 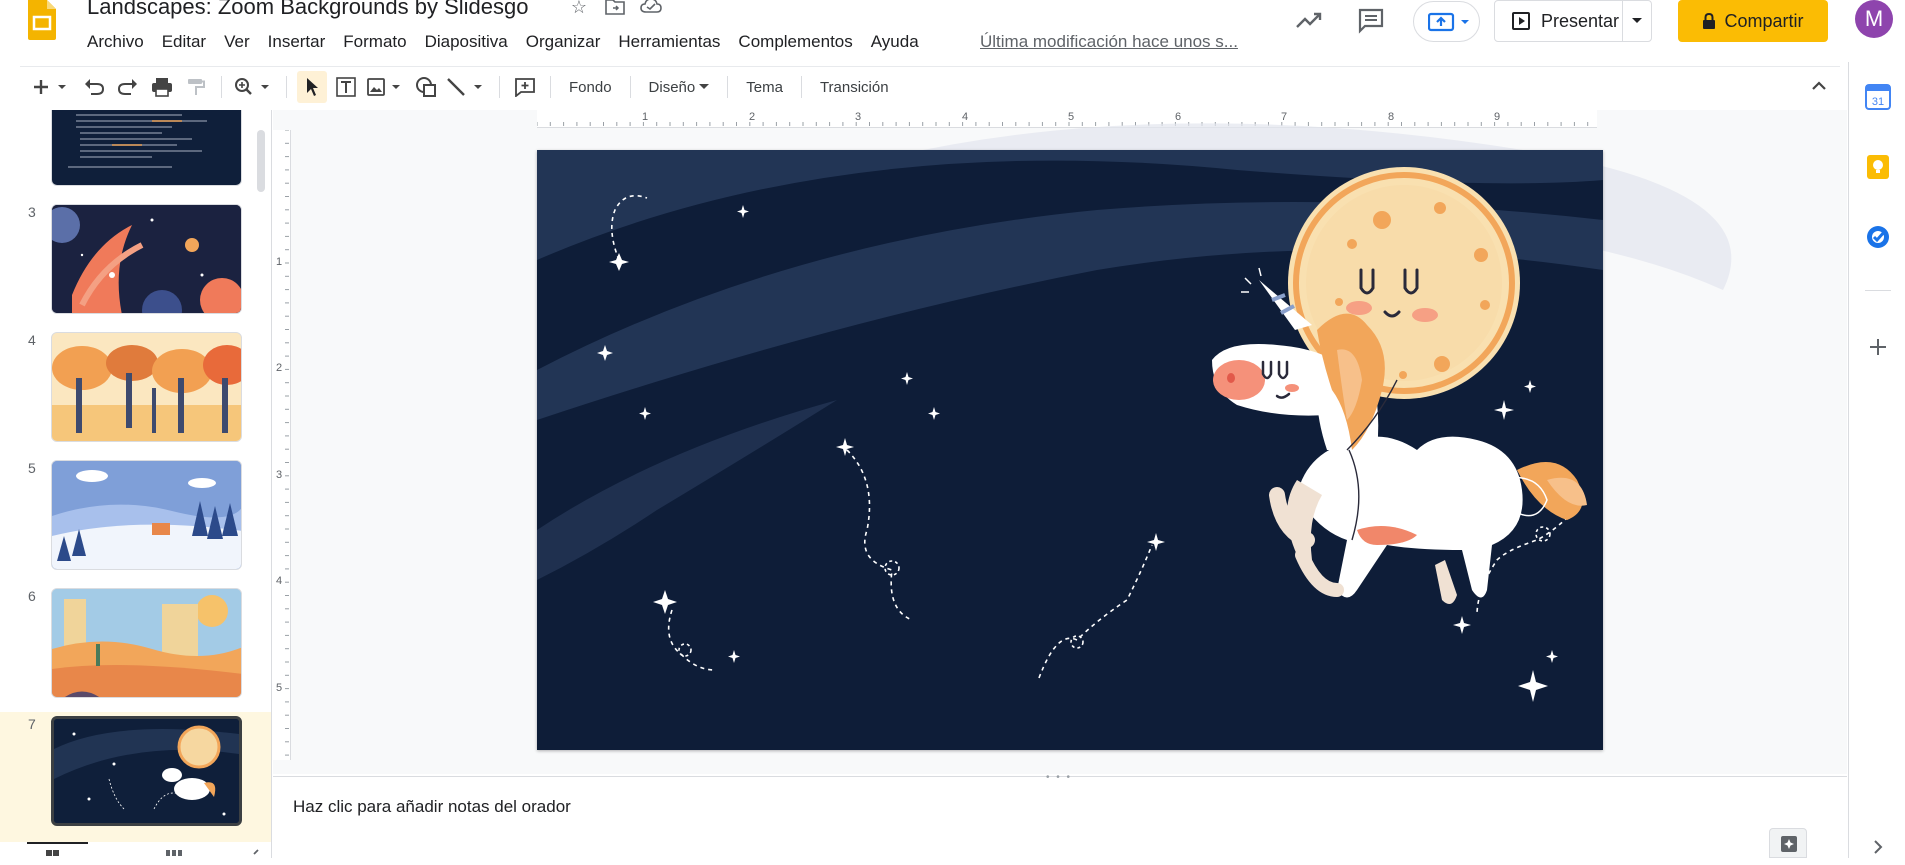 I want to click on text-box-button, so click(x=346, y=87).